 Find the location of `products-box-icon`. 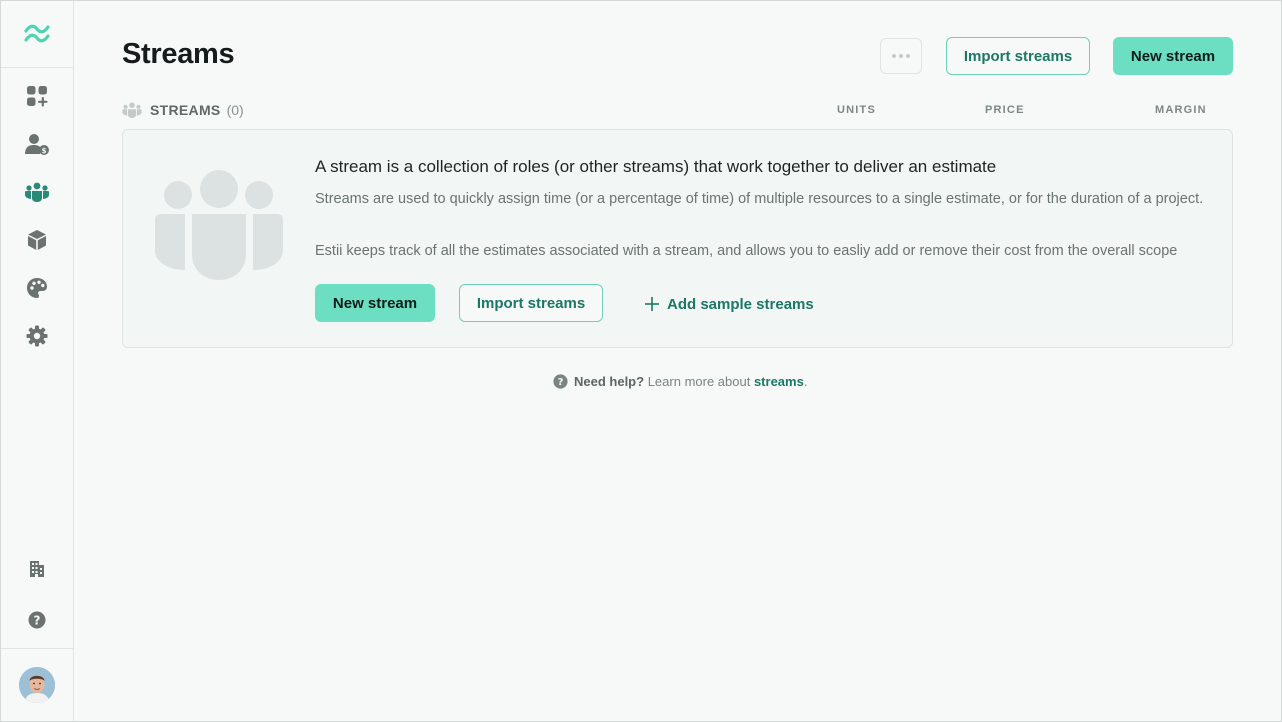

products-box-icon is located at coordinates (37, 240).